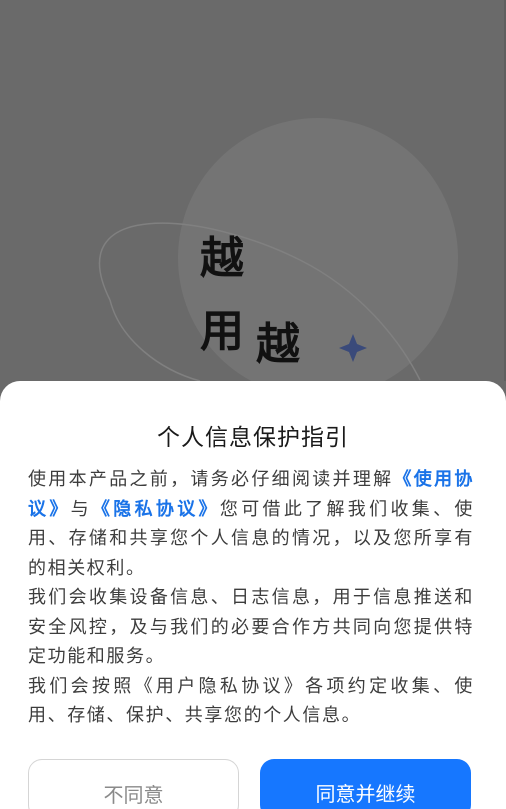 The width and height of the screenshot is (506, 809). I want to click on paragraph-usage: 我们会按照《用户隐私协议》各项约定收集、使用、存储、保护、共享您的个人信息。, so click(251, 701).